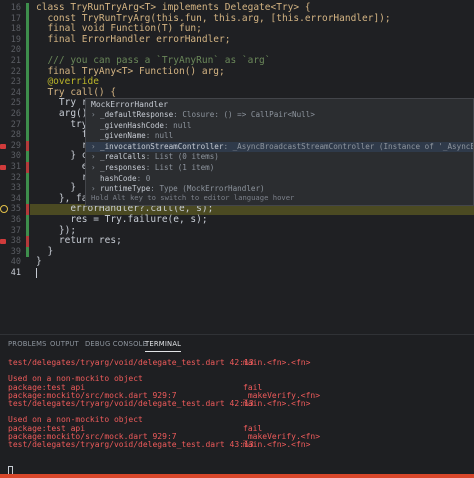  What do you see at coordinates (15, 230) in the screenshot?
I see `line-number: 37` at bounding box center [15, 230].